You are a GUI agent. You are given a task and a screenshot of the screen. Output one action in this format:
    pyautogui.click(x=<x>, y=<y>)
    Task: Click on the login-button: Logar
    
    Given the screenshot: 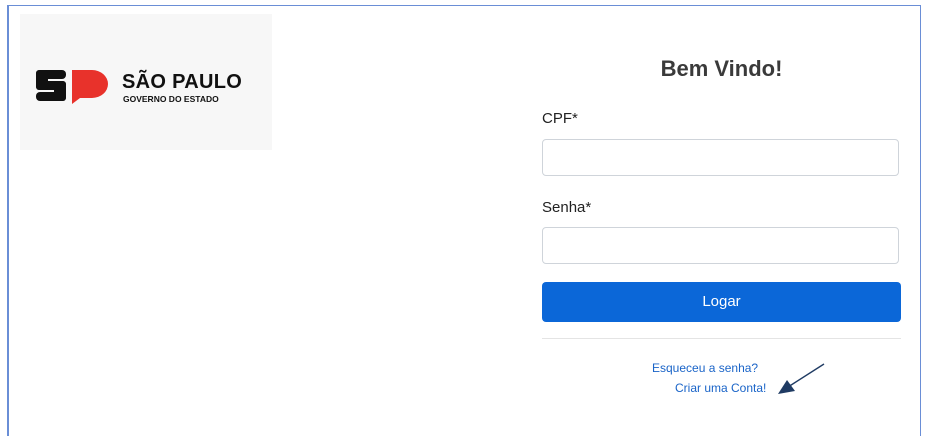 What is the action you would take?
    pyautogui.click(x=721, y=302)
    